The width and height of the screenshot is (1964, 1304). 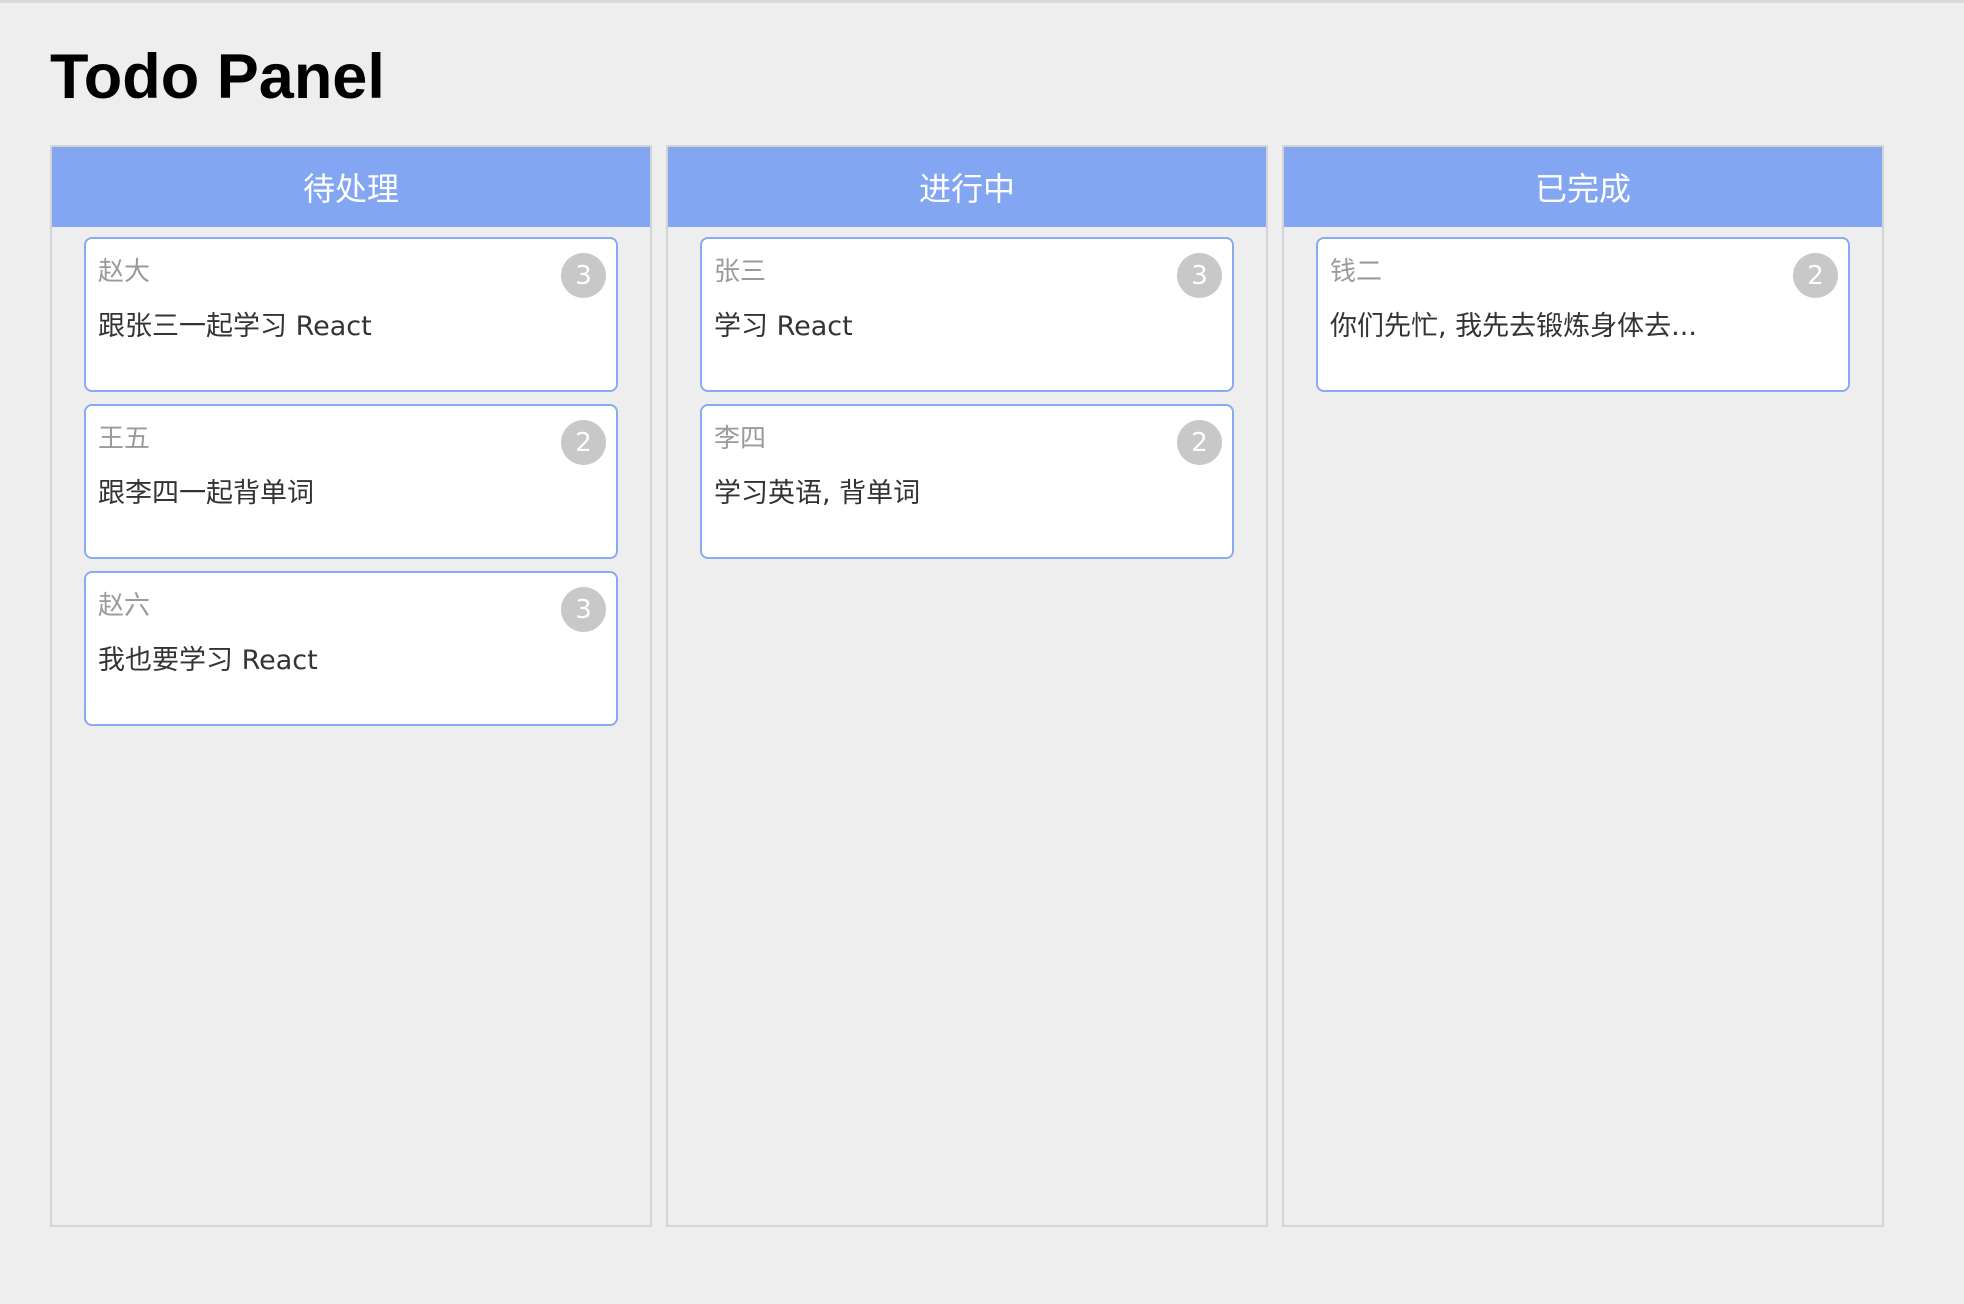 I want to click on card-owner: 李四, so click(x=740, y=439).